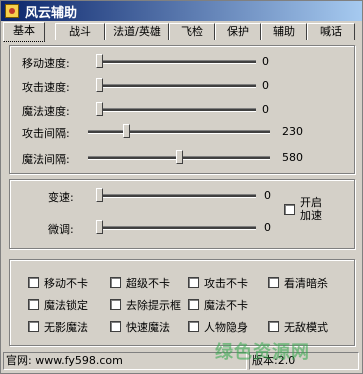 This screenshot has width=363, height=374. What do you see at coordinates (262, 352) in the screenshot?
I see `watermark: 绿色资源网` at bounding box center [262, 352].